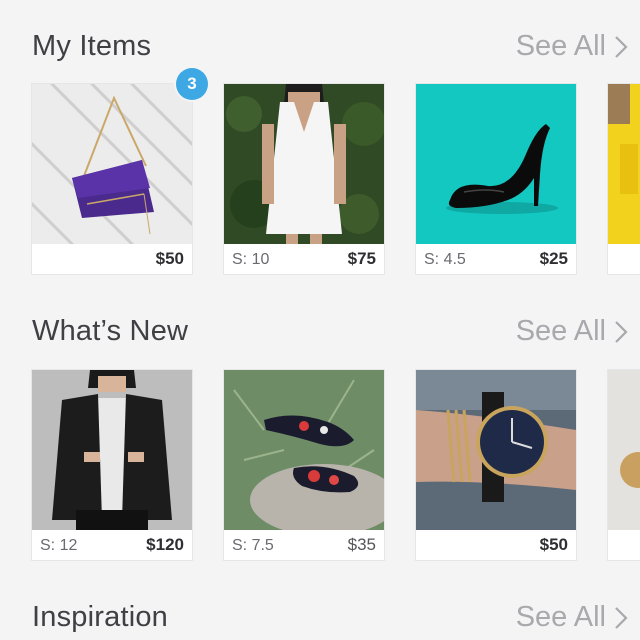  Describe the element at coordinates (553, 258) in the screenshot. I see `item-price: $25` at that location.